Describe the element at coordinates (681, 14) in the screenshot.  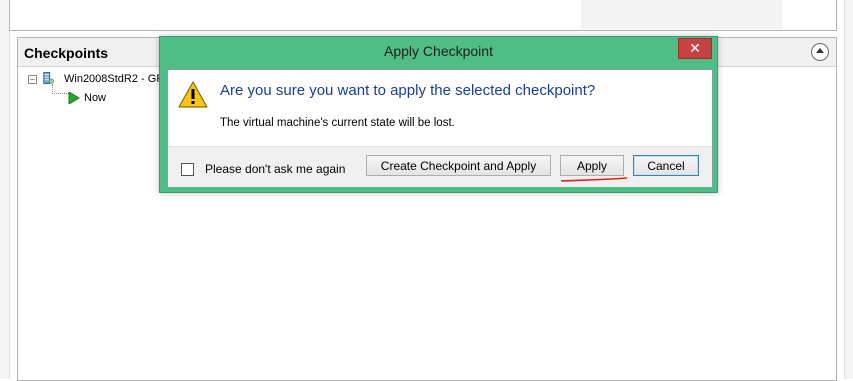
I see `top-panel-shaded-area` at that location.